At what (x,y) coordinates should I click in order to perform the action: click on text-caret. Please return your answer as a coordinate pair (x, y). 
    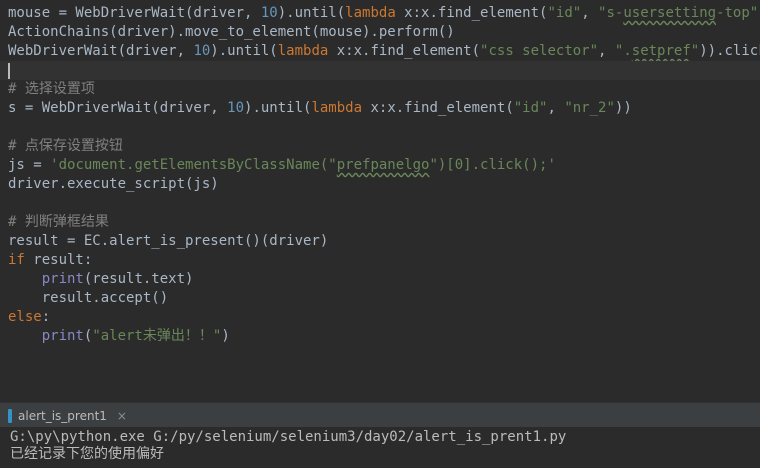
    Looking at the image, I should click on (9, 71).